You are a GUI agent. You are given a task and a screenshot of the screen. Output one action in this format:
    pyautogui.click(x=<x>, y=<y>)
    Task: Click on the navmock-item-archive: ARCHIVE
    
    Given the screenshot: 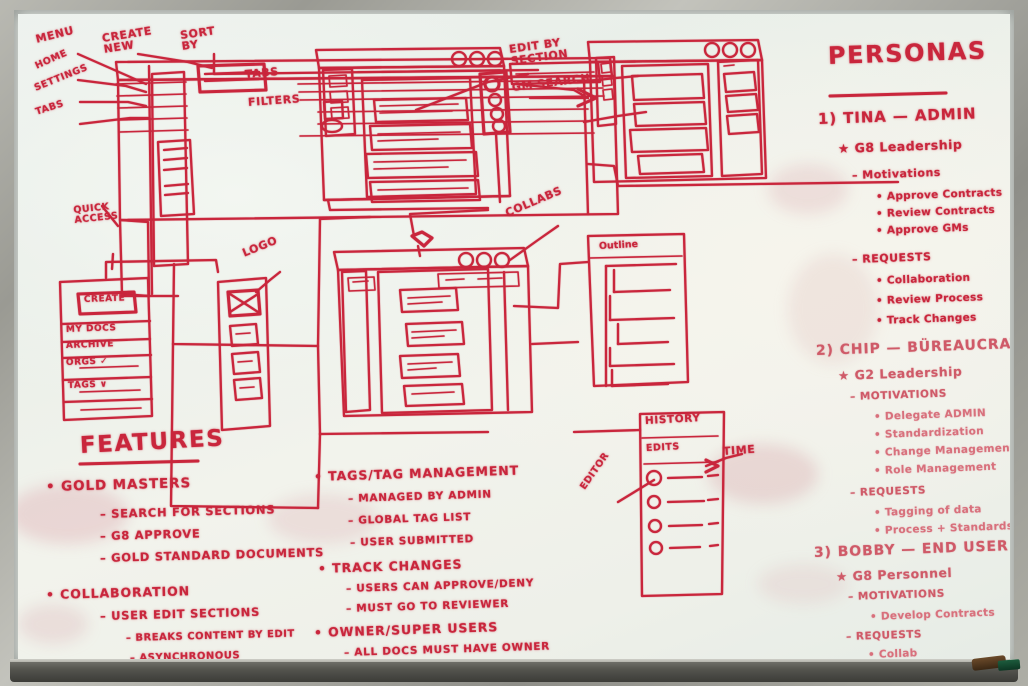 What is the action you would take?
    pyautogui.click(x=90, y=345)
    